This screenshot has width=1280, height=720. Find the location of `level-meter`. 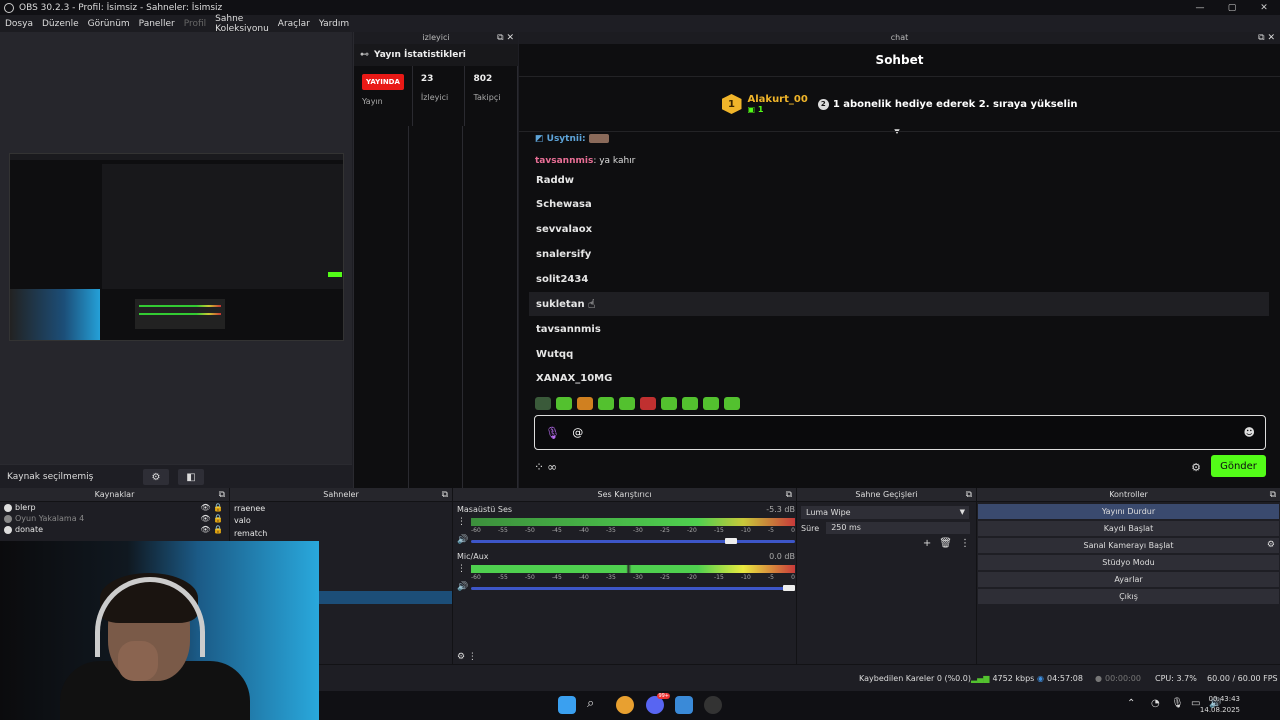

level-meter is located at coordinates (633, 569).